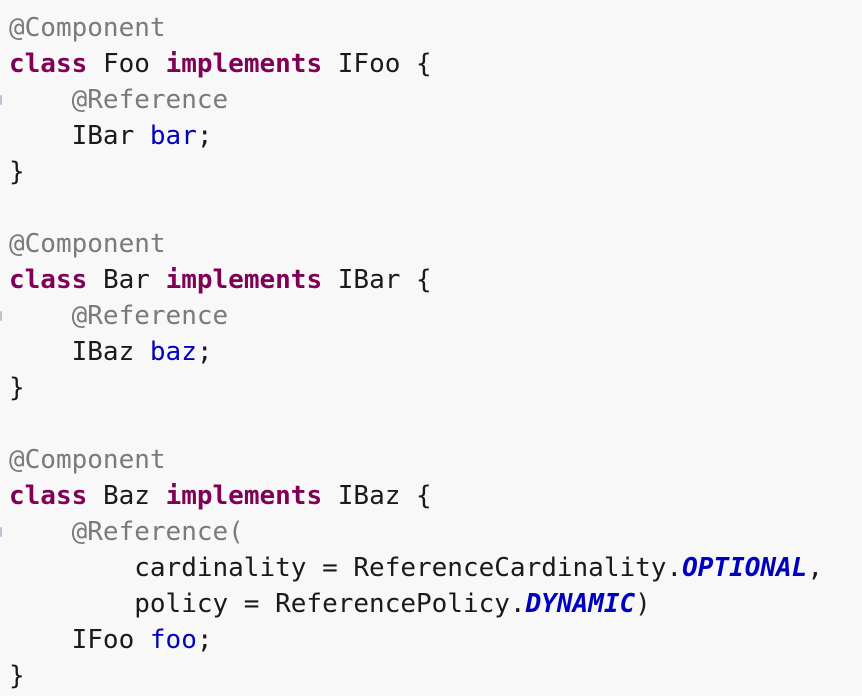 The width and height of the screenshot is (862, 696). Describe the element at coordinates (580, 604) in the screenshot. I see `dynamic-constant: DYNAMIC` at that location.